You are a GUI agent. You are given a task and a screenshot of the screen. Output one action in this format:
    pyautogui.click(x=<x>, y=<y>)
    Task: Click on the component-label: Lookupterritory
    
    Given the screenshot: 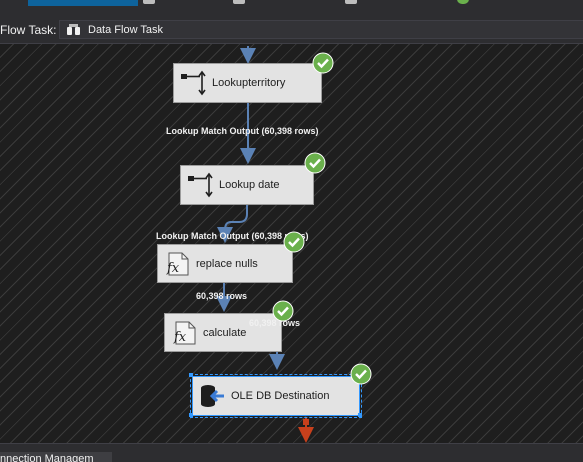 What is the action you would take?
    pyautogui.click(x=249, y=83)
    